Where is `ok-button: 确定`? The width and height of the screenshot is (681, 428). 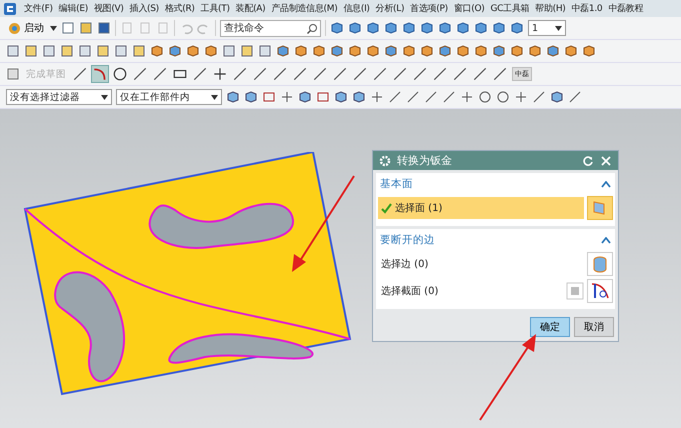
ok-button: 确定 is located at coordinates (550, 327).